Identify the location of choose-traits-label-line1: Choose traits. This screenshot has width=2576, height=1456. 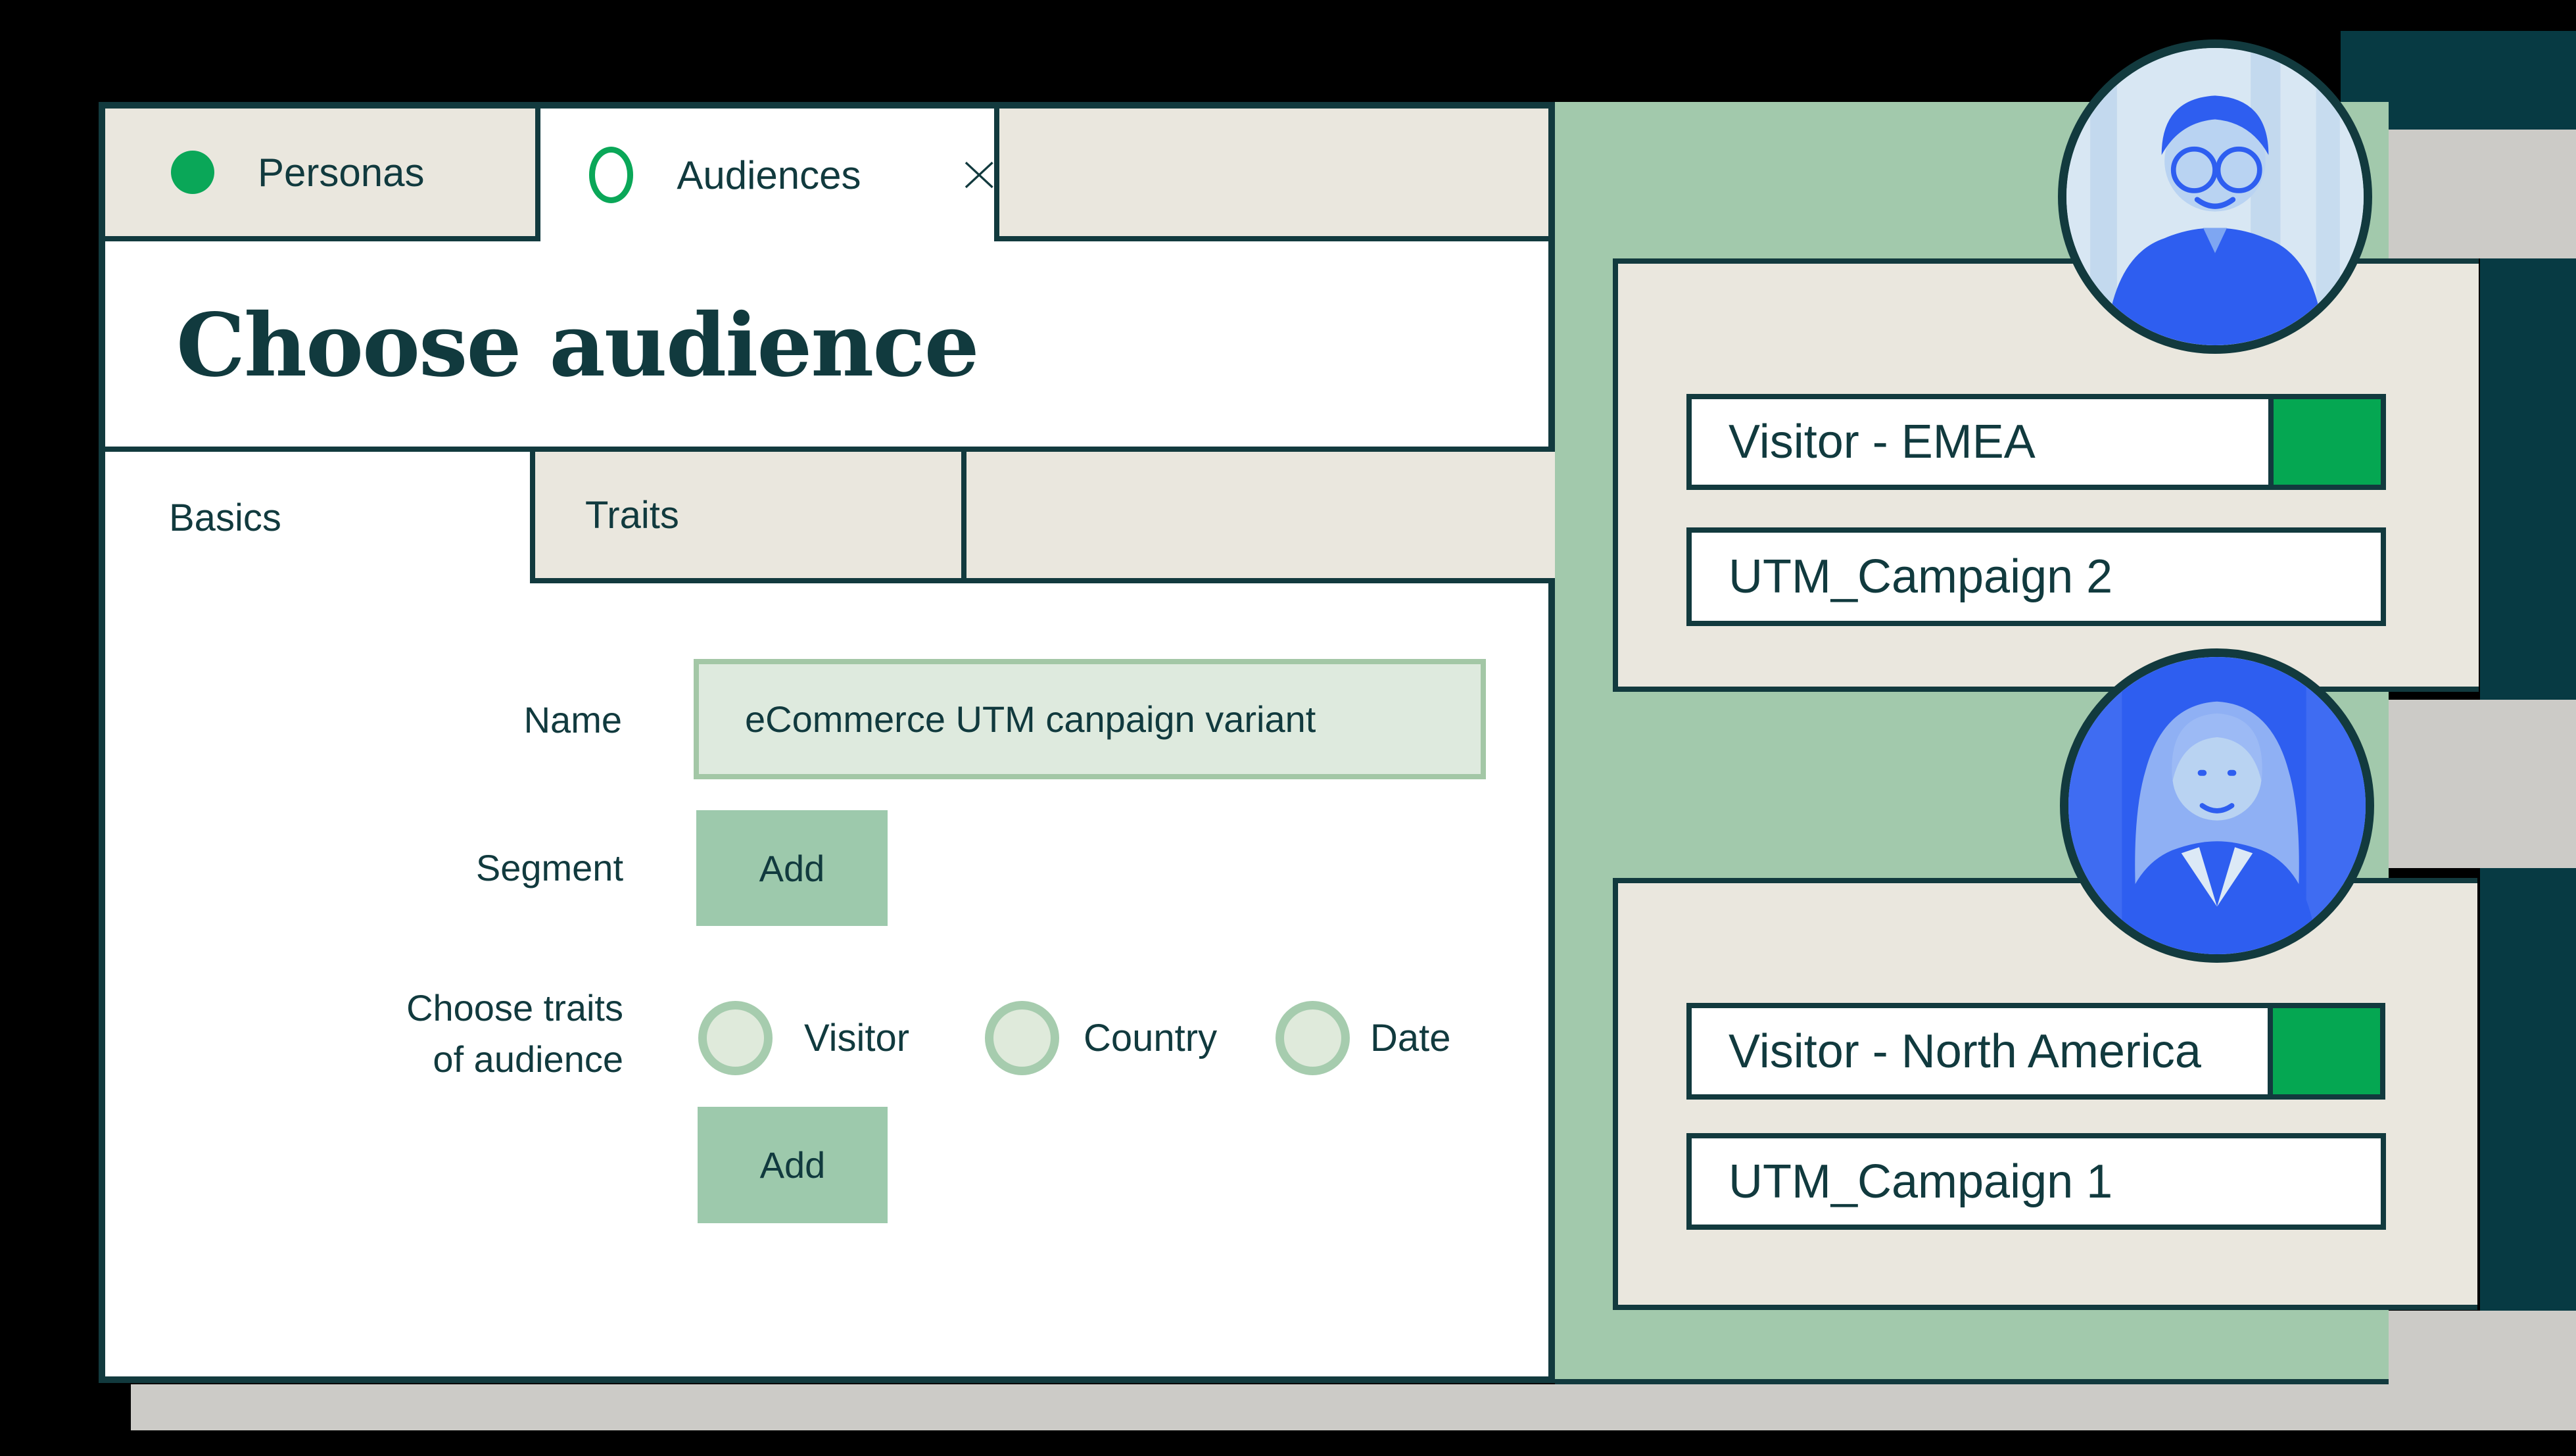
(515, 1008).